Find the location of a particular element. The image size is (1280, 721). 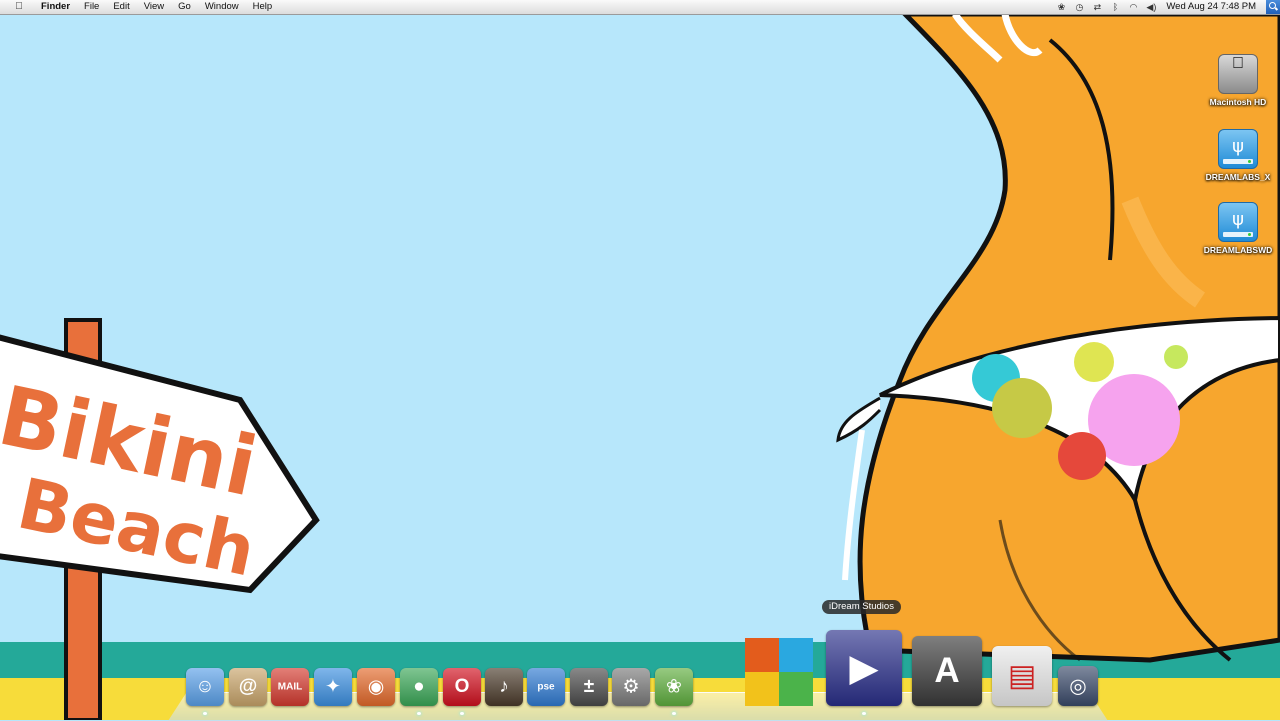

idream-studios-icon: ▶ is located at coordinates (864, 668).